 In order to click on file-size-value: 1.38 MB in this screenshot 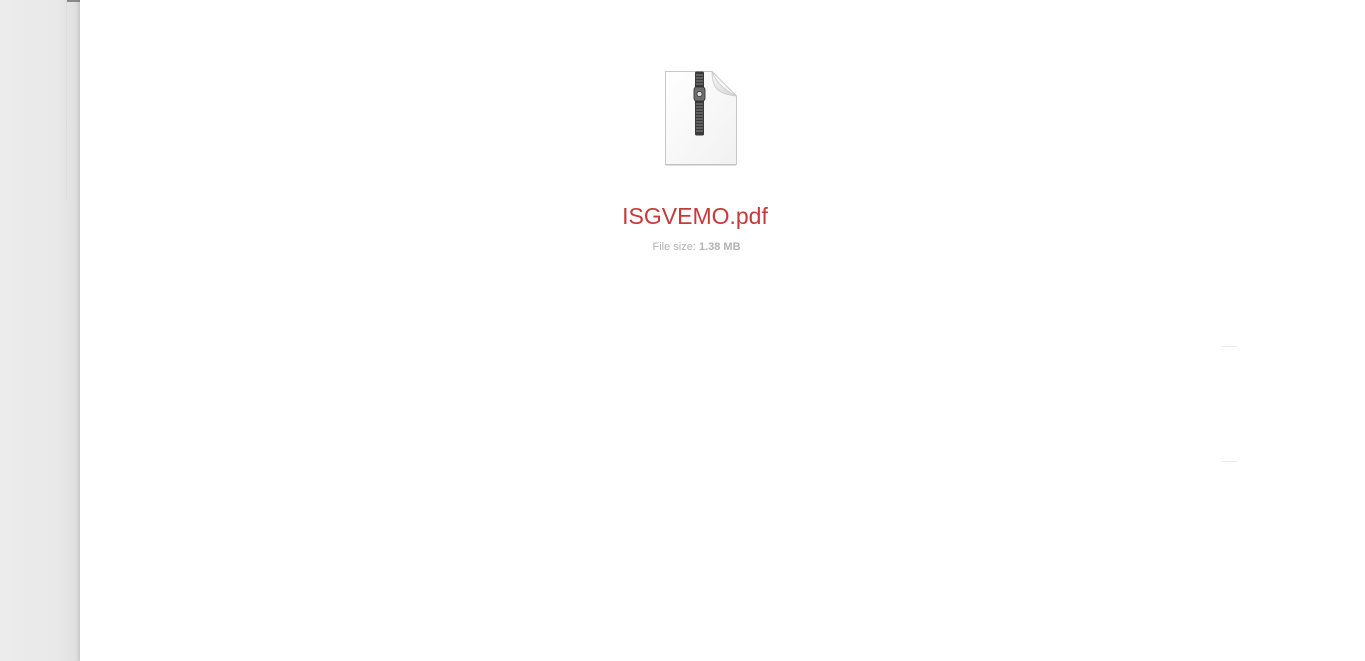, I will do `click(719, 247)`.